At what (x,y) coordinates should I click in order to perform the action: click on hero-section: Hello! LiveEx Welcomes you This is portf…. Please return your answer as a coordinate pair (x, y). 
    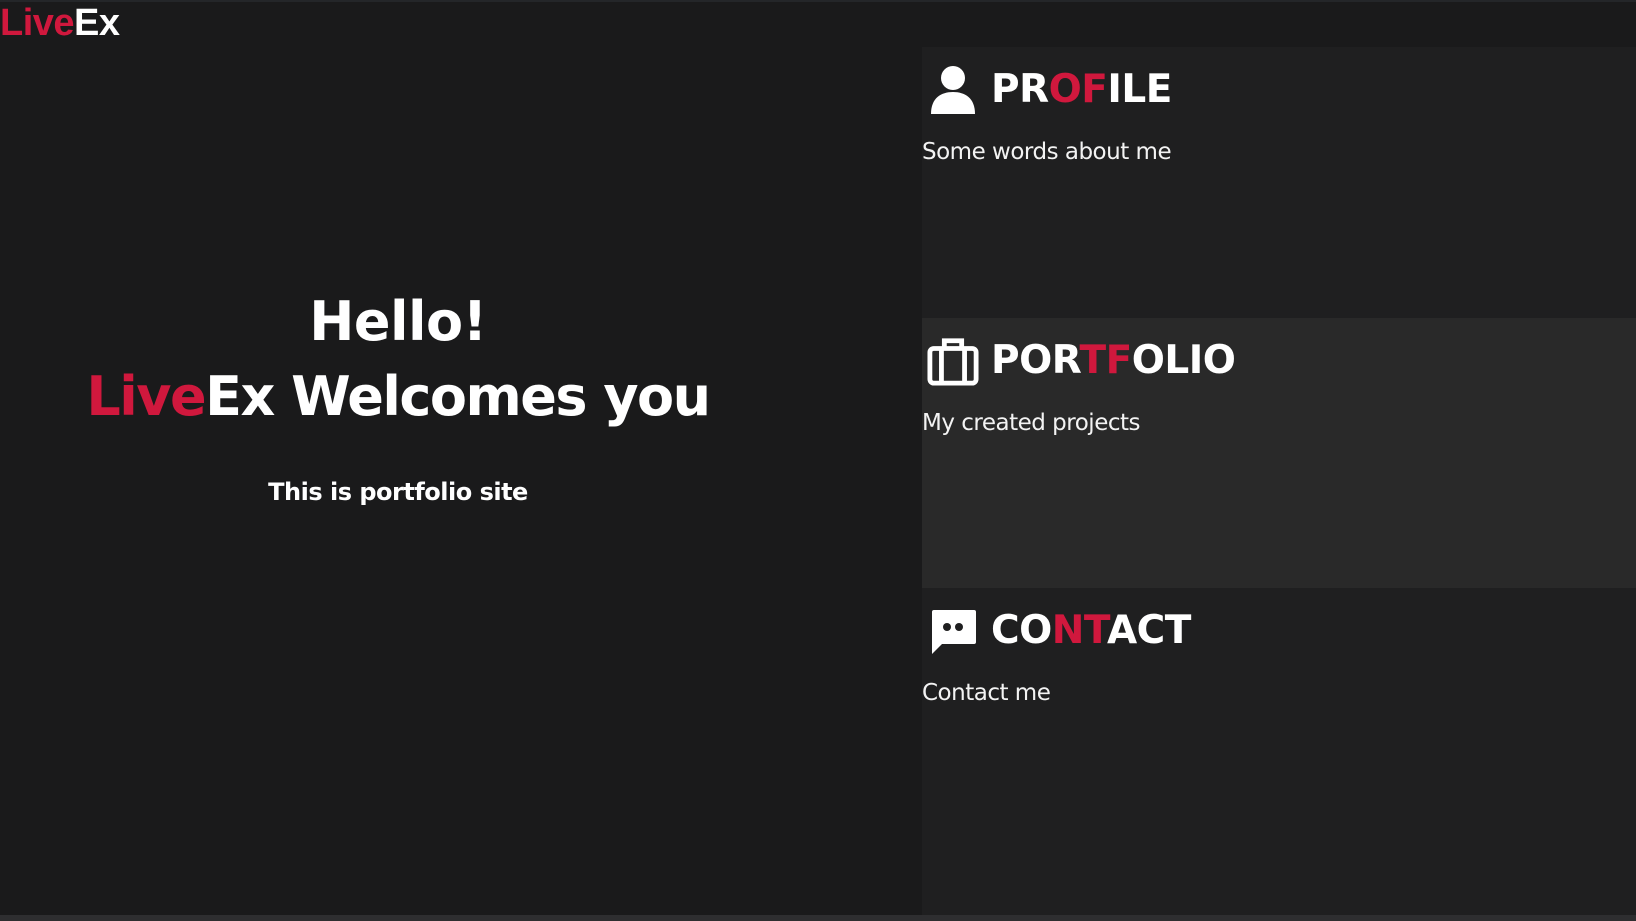
    Looking at the image, I should click on (398, 398).